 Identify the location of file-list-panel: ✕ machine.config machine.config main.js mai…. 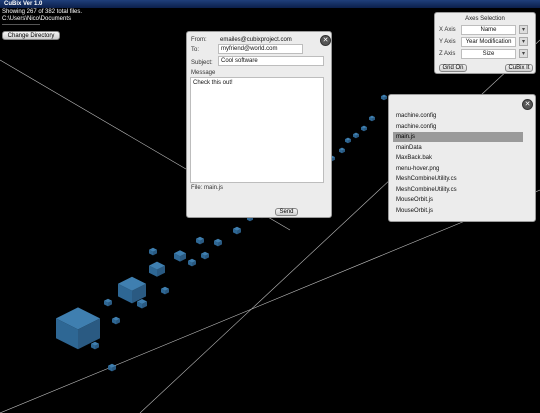
(462, 158).